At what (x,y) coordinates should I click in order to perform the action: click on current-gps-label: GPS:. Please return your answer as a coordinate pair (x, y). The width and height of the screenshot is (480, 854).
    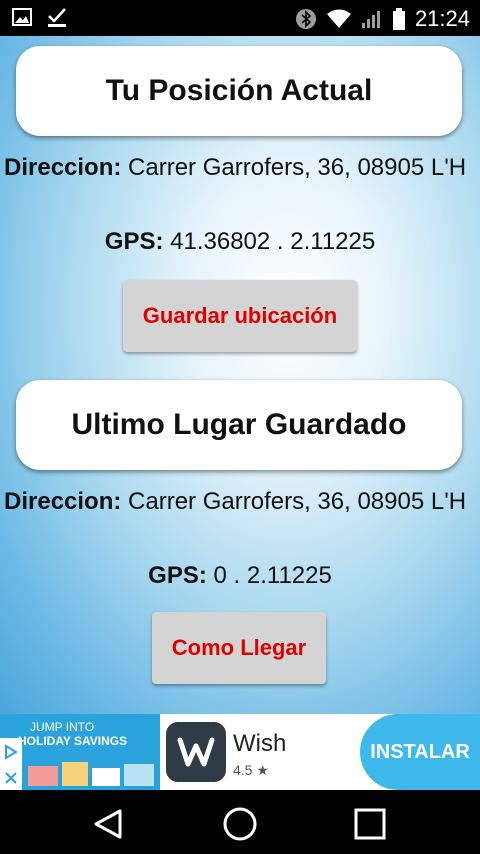
    Looking at the image, I should click on (134, 241).